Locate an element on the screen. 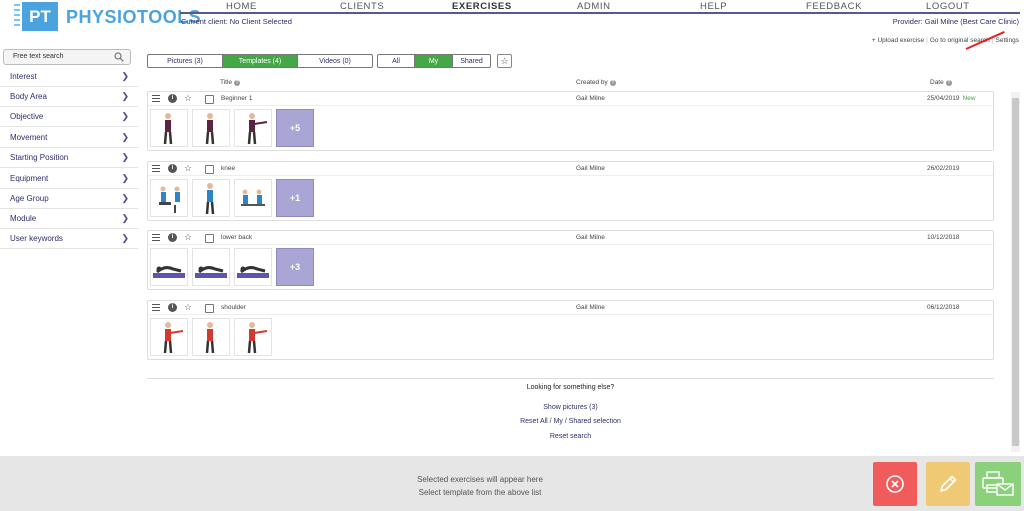 The image size is (1024, 511). more-exercises-button: +3 is located at coordinates (295, 267).